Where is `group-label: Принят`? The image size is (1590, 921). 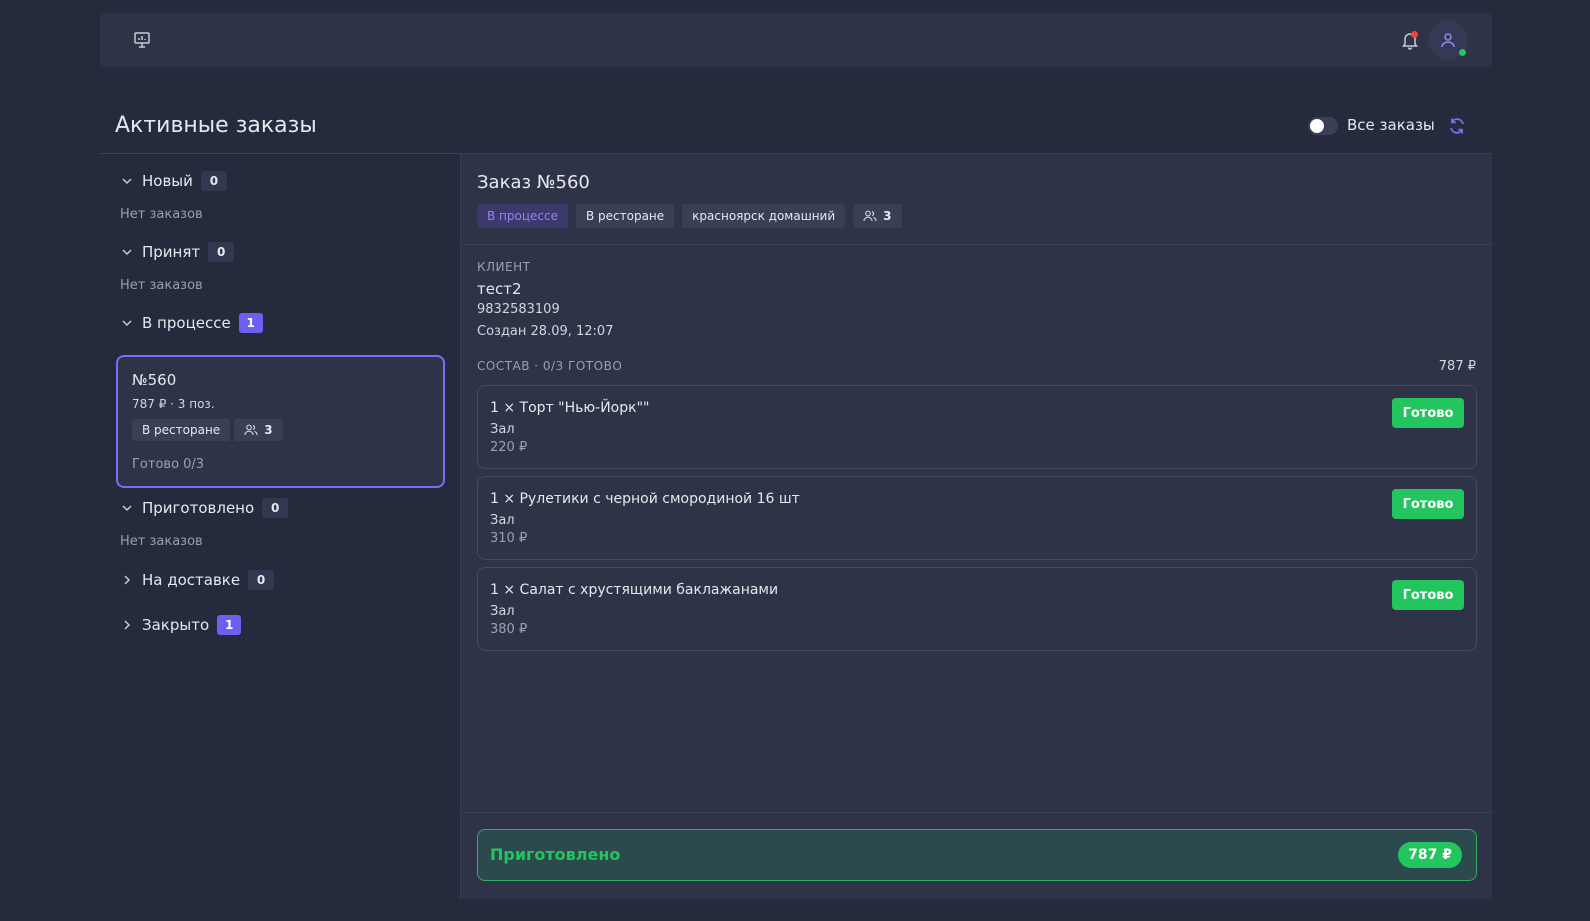 group-label: Принят is located at coordinates (171, 252).